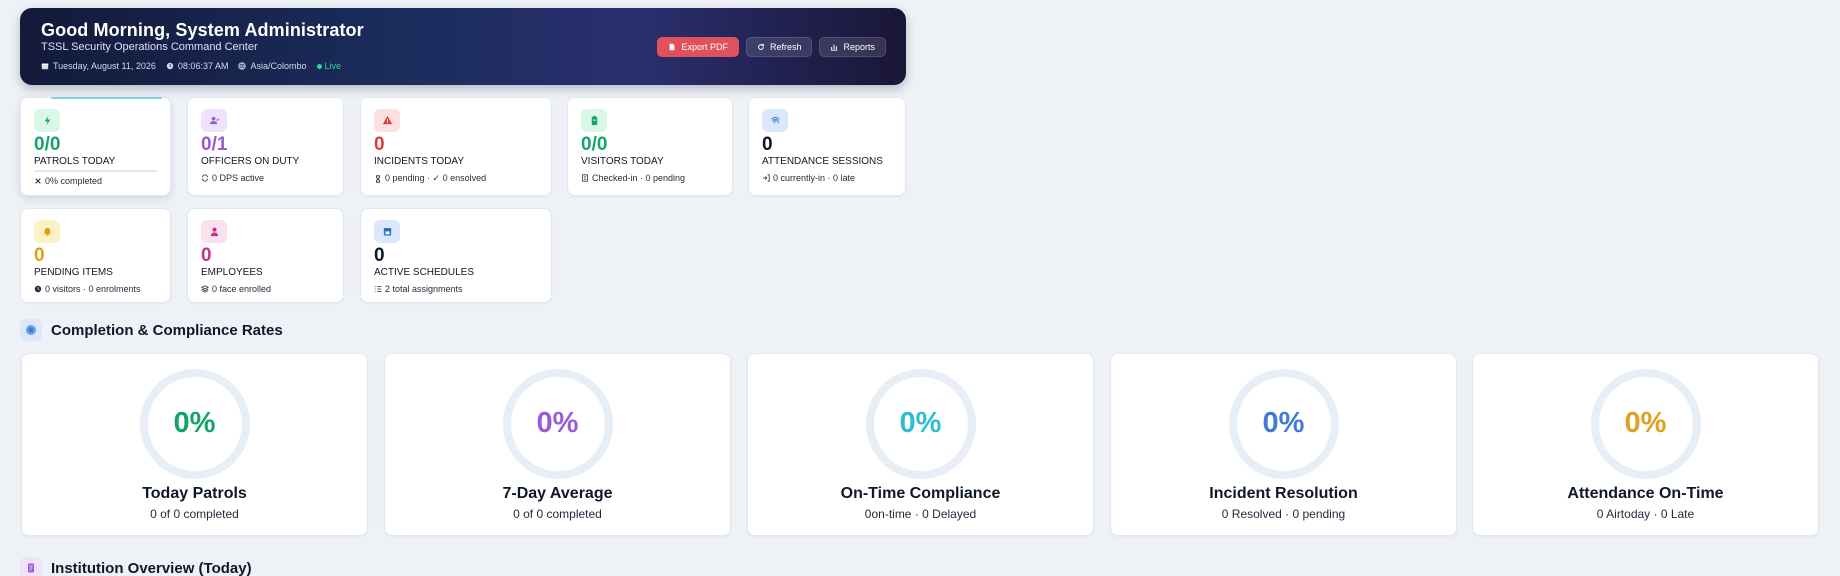  Describe the element at coordinates (585, 178) in the screenshot. I see `building-icon` at that location.